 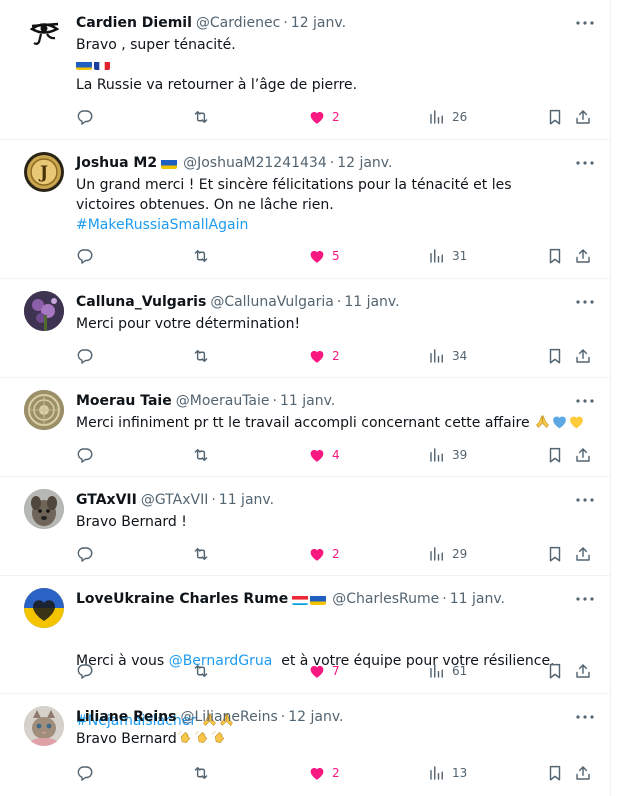 What do you see at coordinates (102, 64) in the screenshot?
I see `france-flag-icon` at bounding box center [102, 64].